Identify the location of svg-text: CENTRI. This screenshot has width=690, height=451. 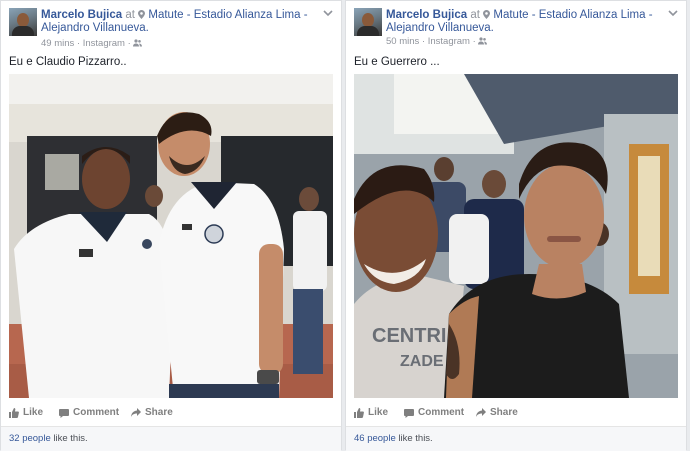
(409, 336).